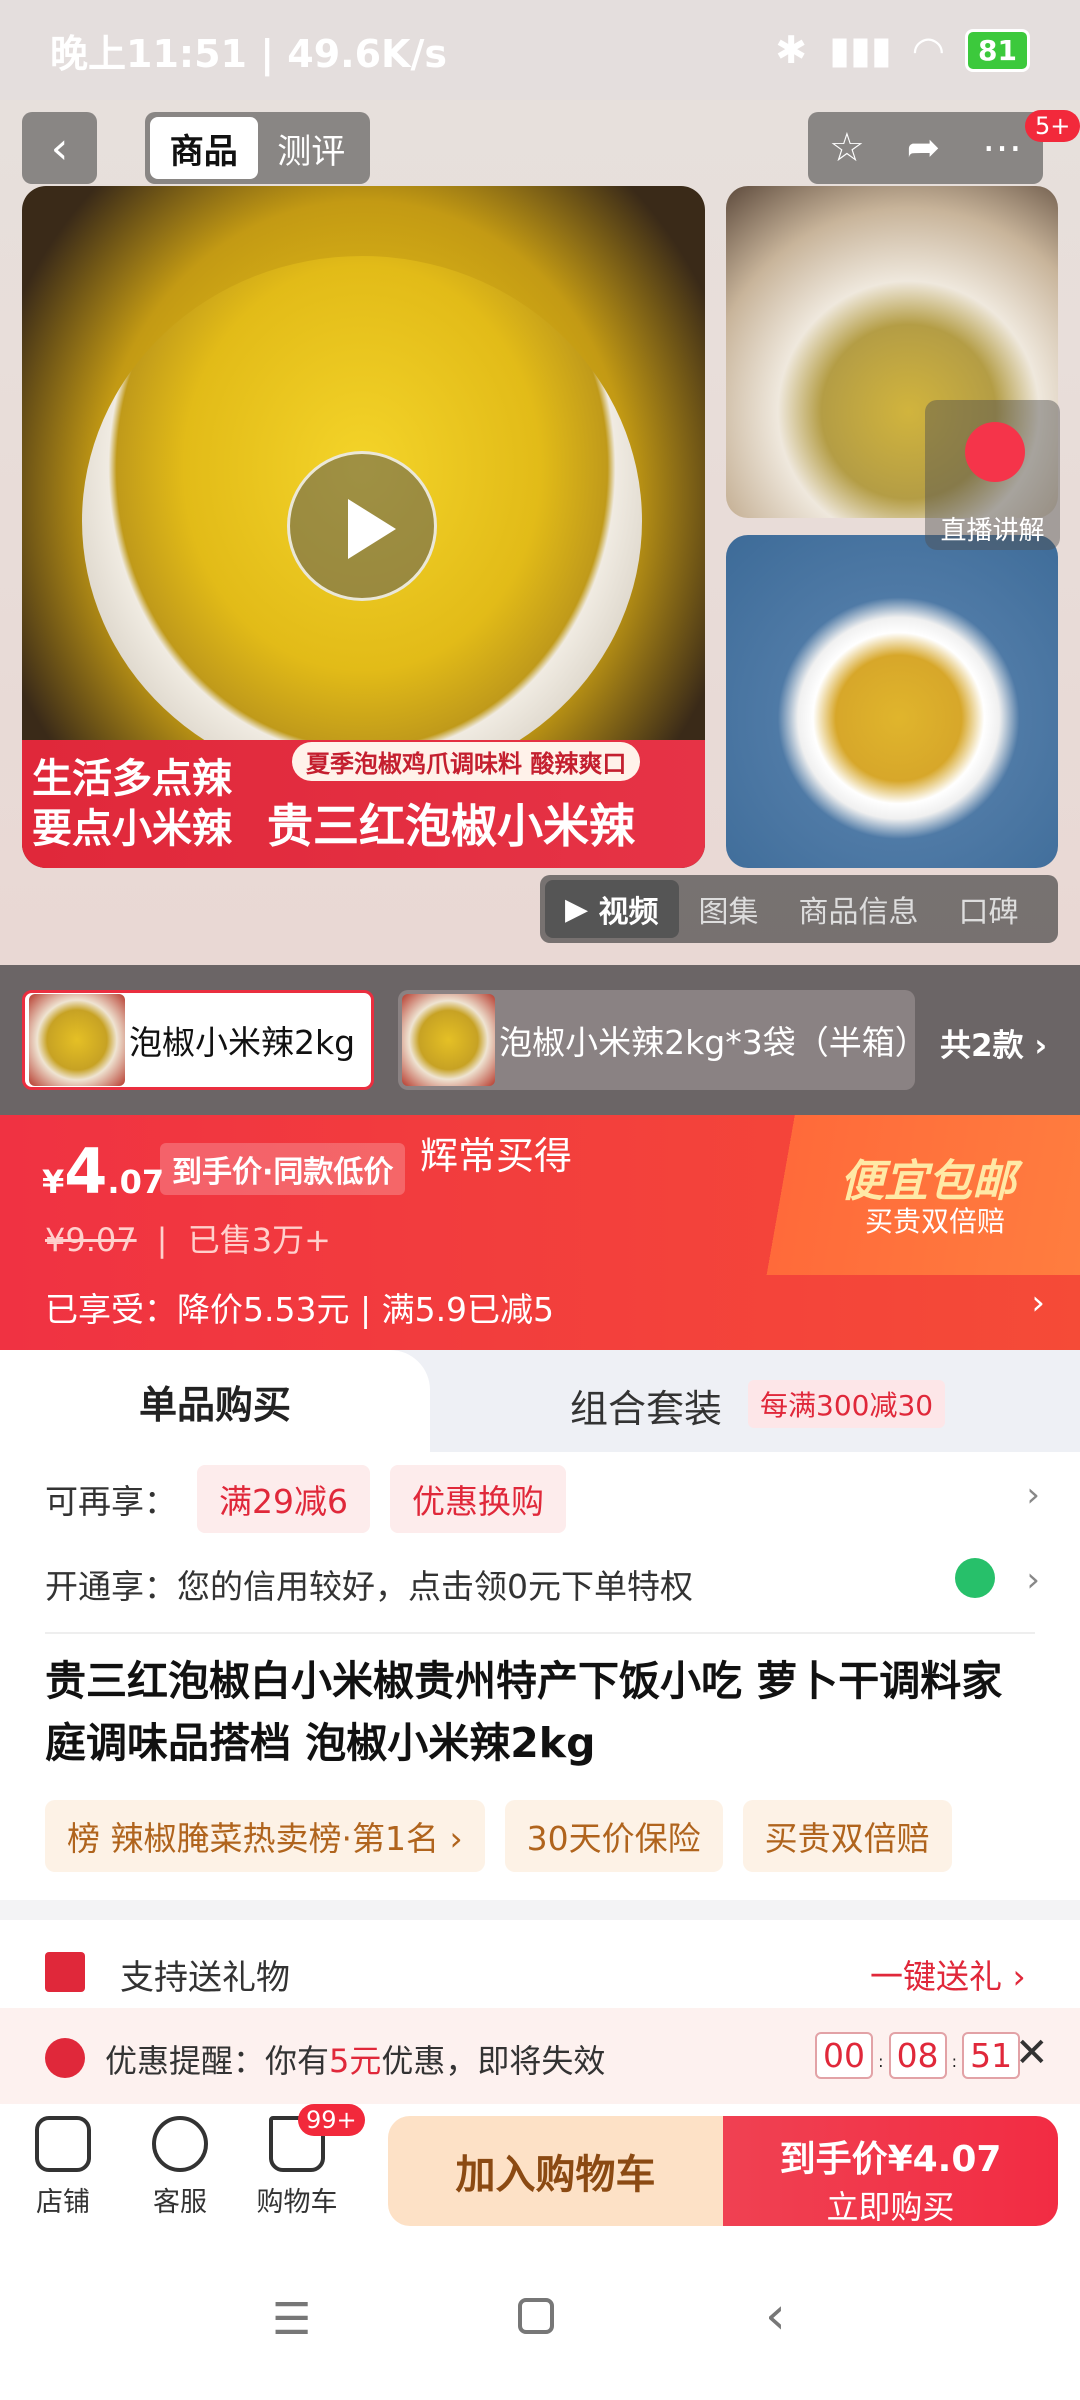 The height and width of the screenshot is (2400, 1080). I want to click on media-tabs: ▶ 视频 图集 商品信息 口碑, so click(799, 909).